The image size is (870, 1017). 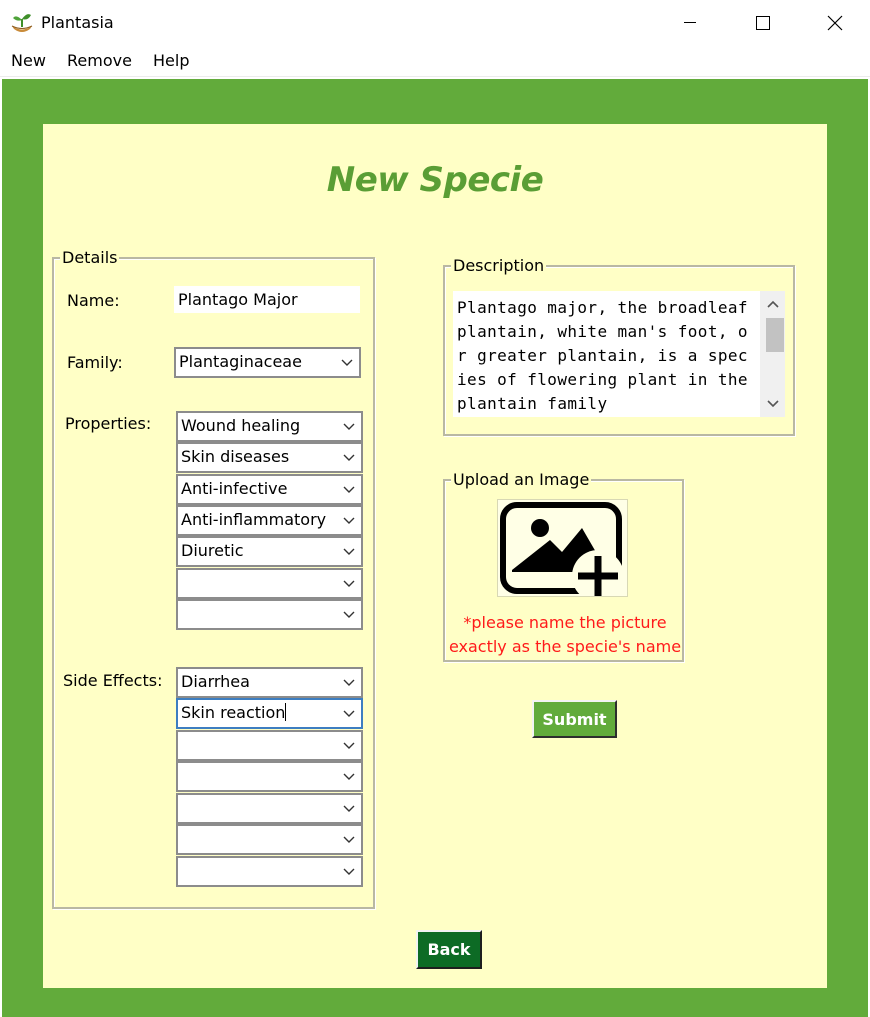 What do you see at coordinates (499, 266) in the screenshot?
I see `description-legend: Description` at bounding box center [499, 266].